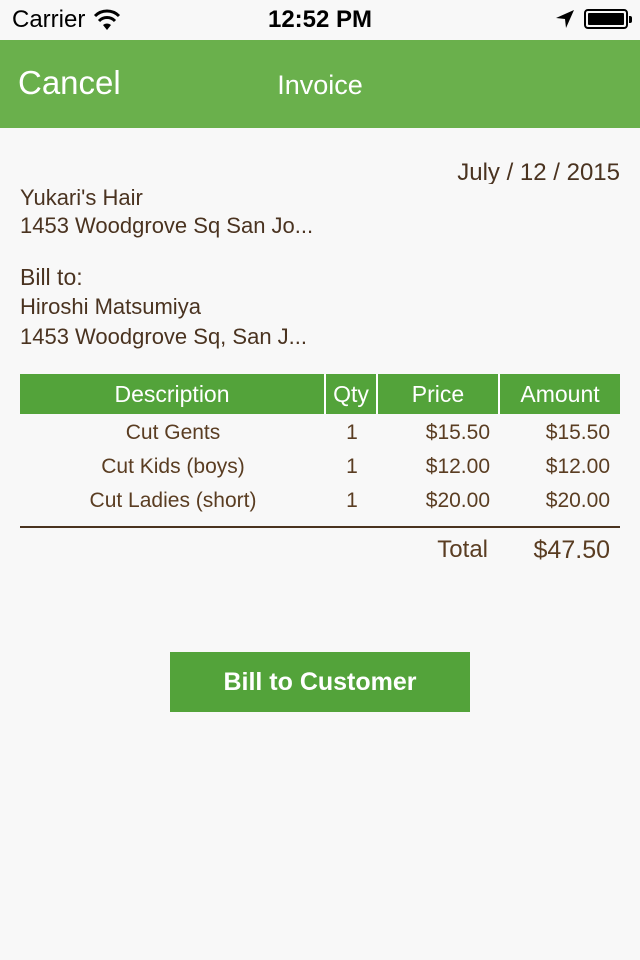  I want to click on battery-fill, so click(606, 19).